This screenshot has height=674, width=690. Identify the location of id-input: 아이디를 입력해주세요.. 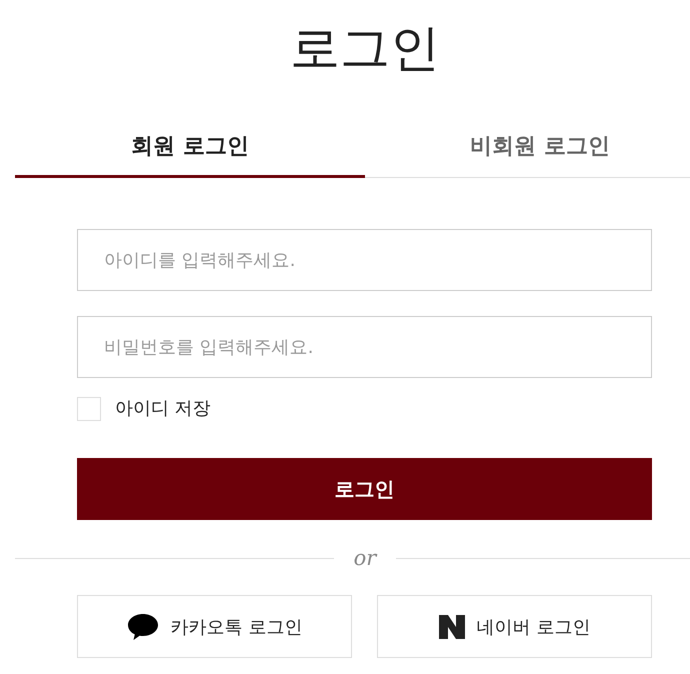
(364, 260).